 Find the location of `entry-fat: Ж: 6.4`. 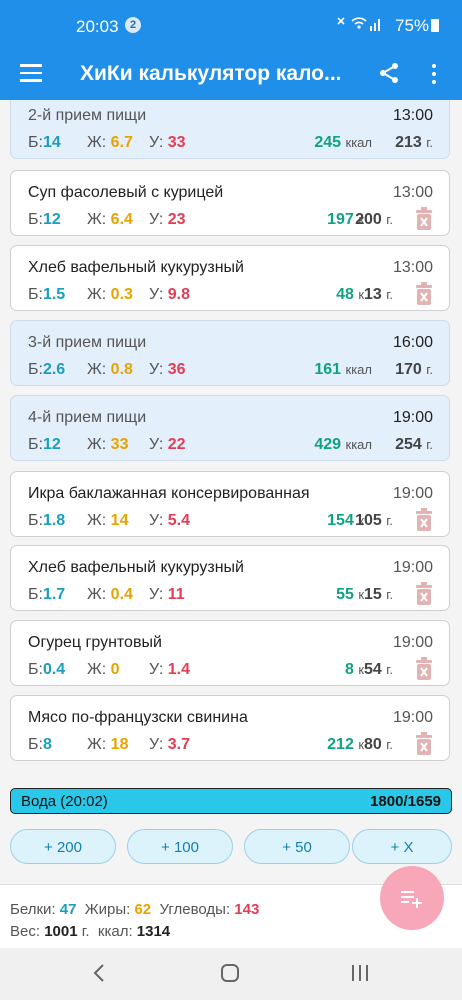

entry-fat: Ж: 6.4 is located at coordinates (110, 219).